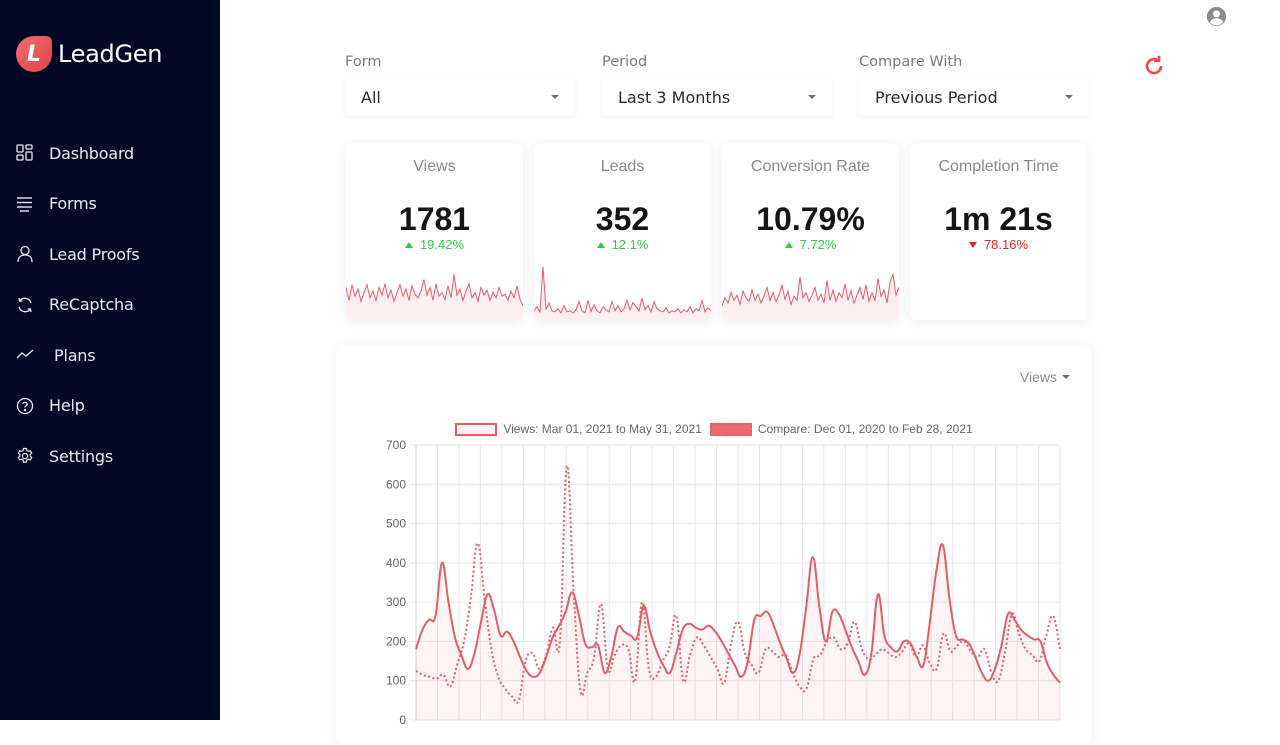 The width and height of the screenshot is (1280, 745). I want to click on stat-delta: 12.1%, so click(622, 244).